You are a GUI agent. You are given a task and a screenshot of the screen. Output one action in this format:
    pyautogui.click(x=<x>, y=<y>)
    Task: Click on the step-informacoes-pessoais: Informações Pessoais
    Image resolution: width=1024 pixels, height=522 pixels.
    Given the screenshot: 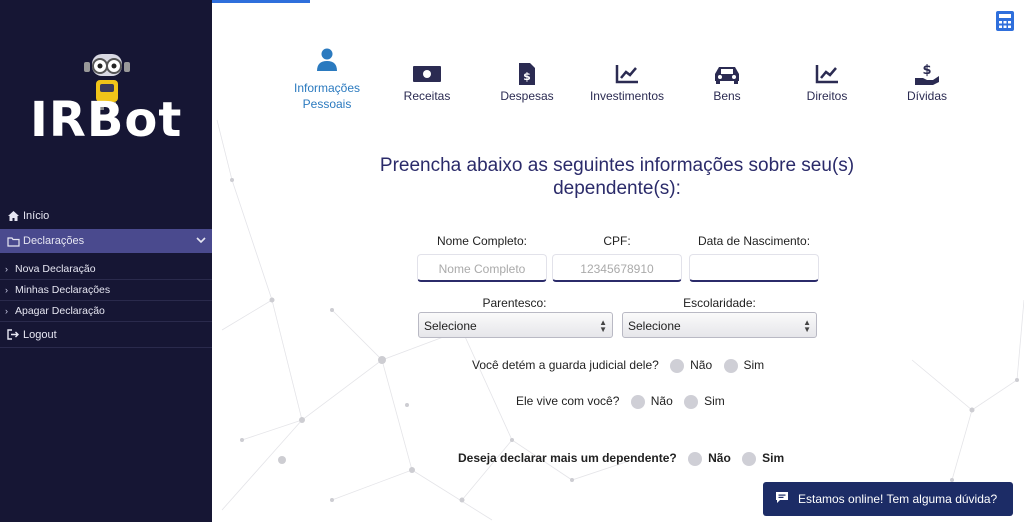 What is the action you would take?
    pyautogui.click(x=327, y=76)
    